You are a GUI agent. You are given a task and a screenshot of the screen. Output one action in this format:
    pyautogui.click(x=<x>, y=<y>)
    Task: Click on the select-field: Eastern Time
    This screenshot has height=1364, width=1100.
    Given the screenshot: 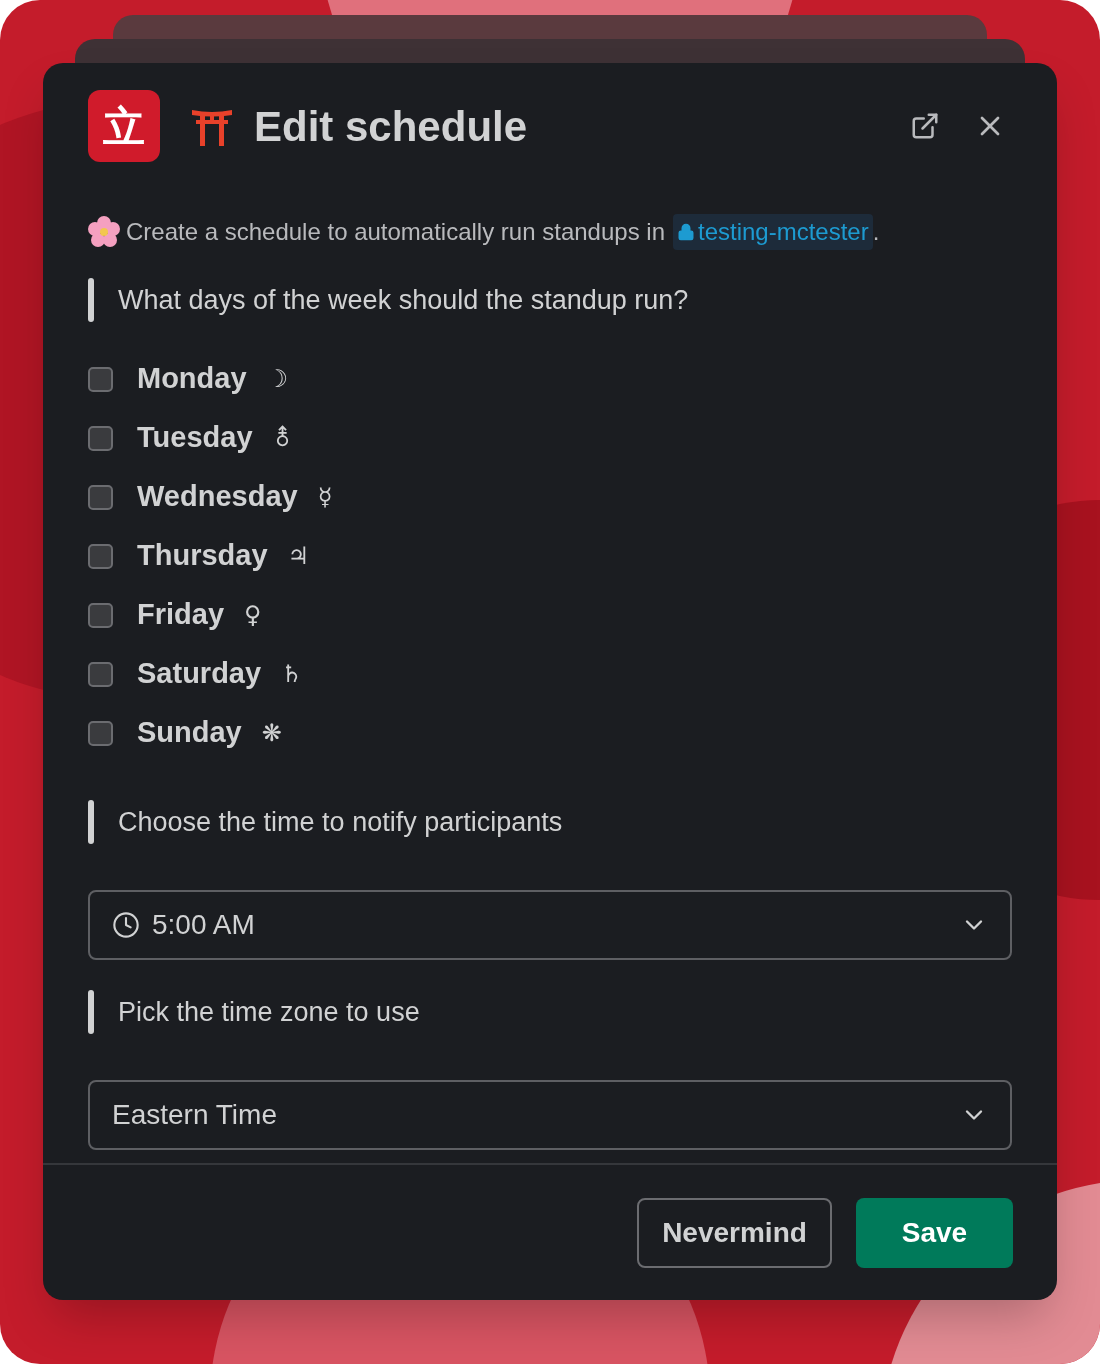 What is the action you would take?
    pyautogui.click(x=550, y=1115)
    